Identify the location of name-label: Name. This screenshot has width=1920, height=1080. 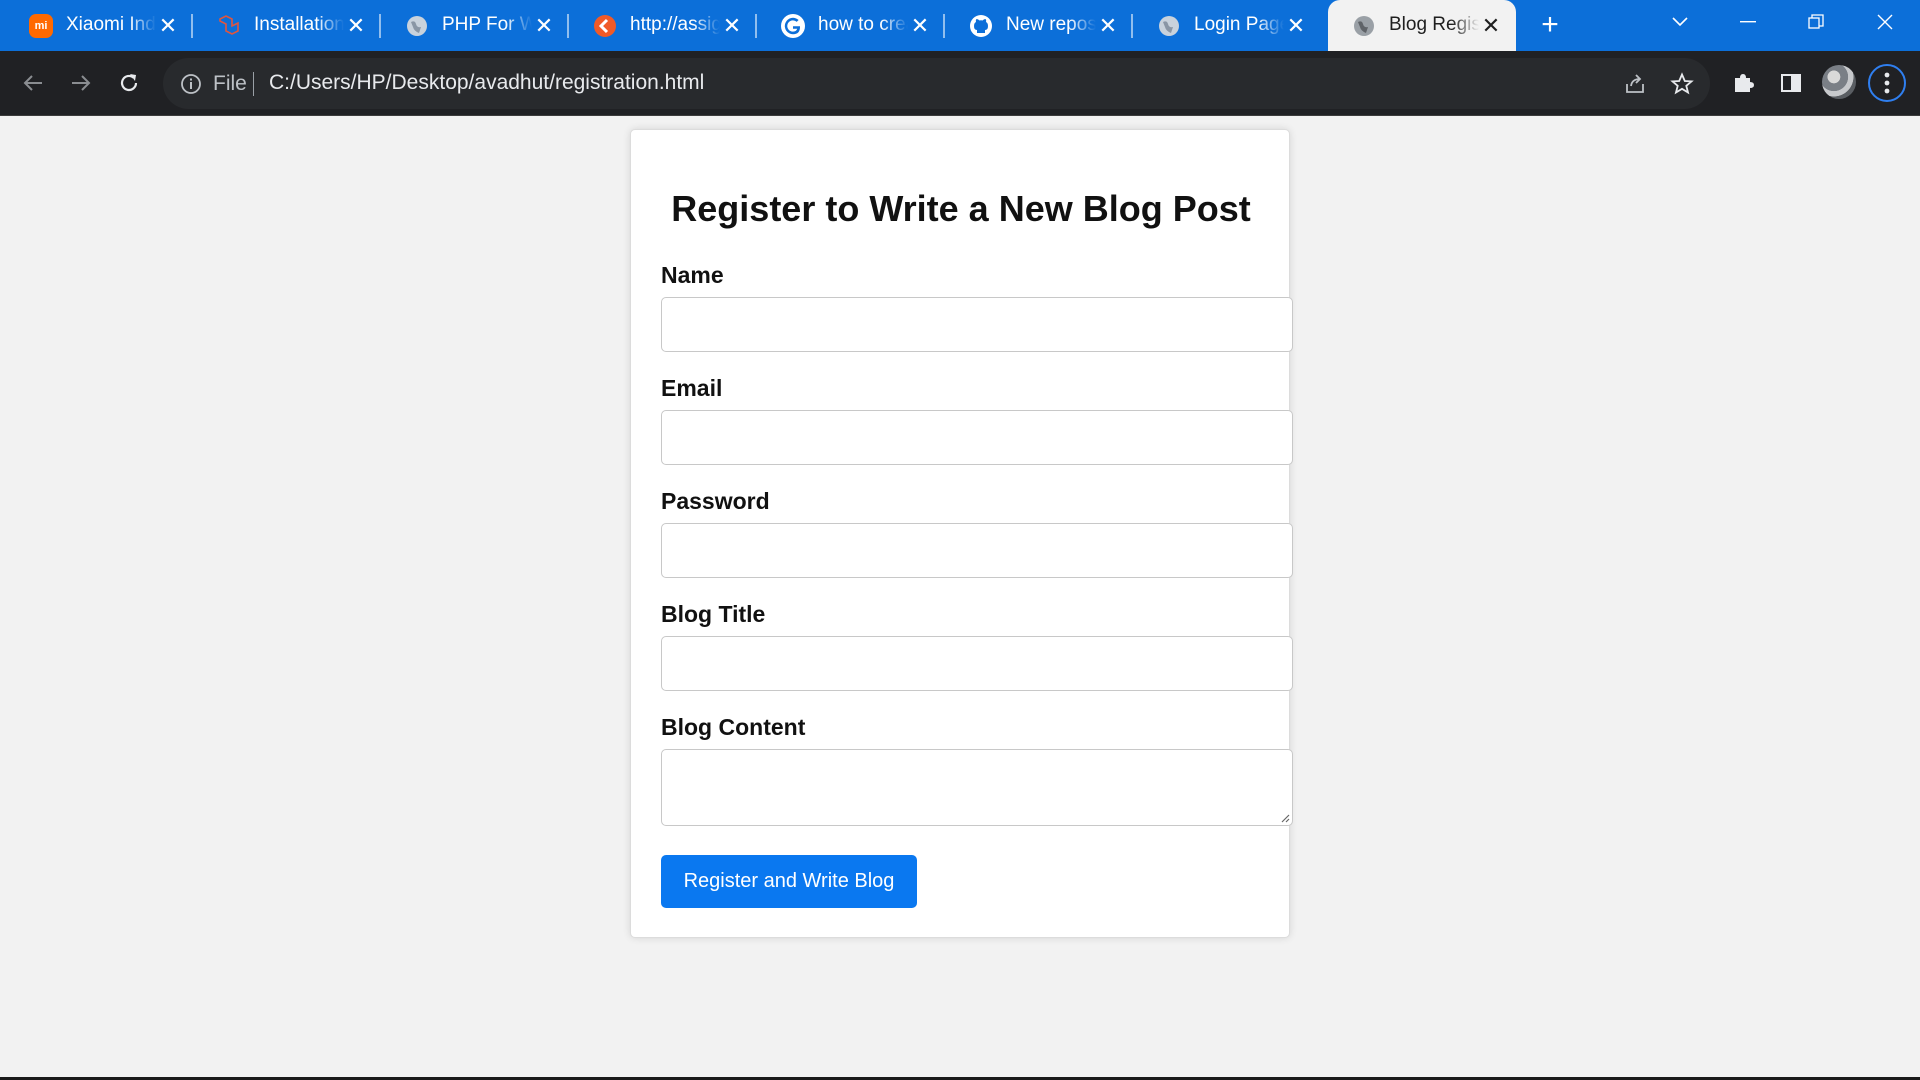
(692, 275).